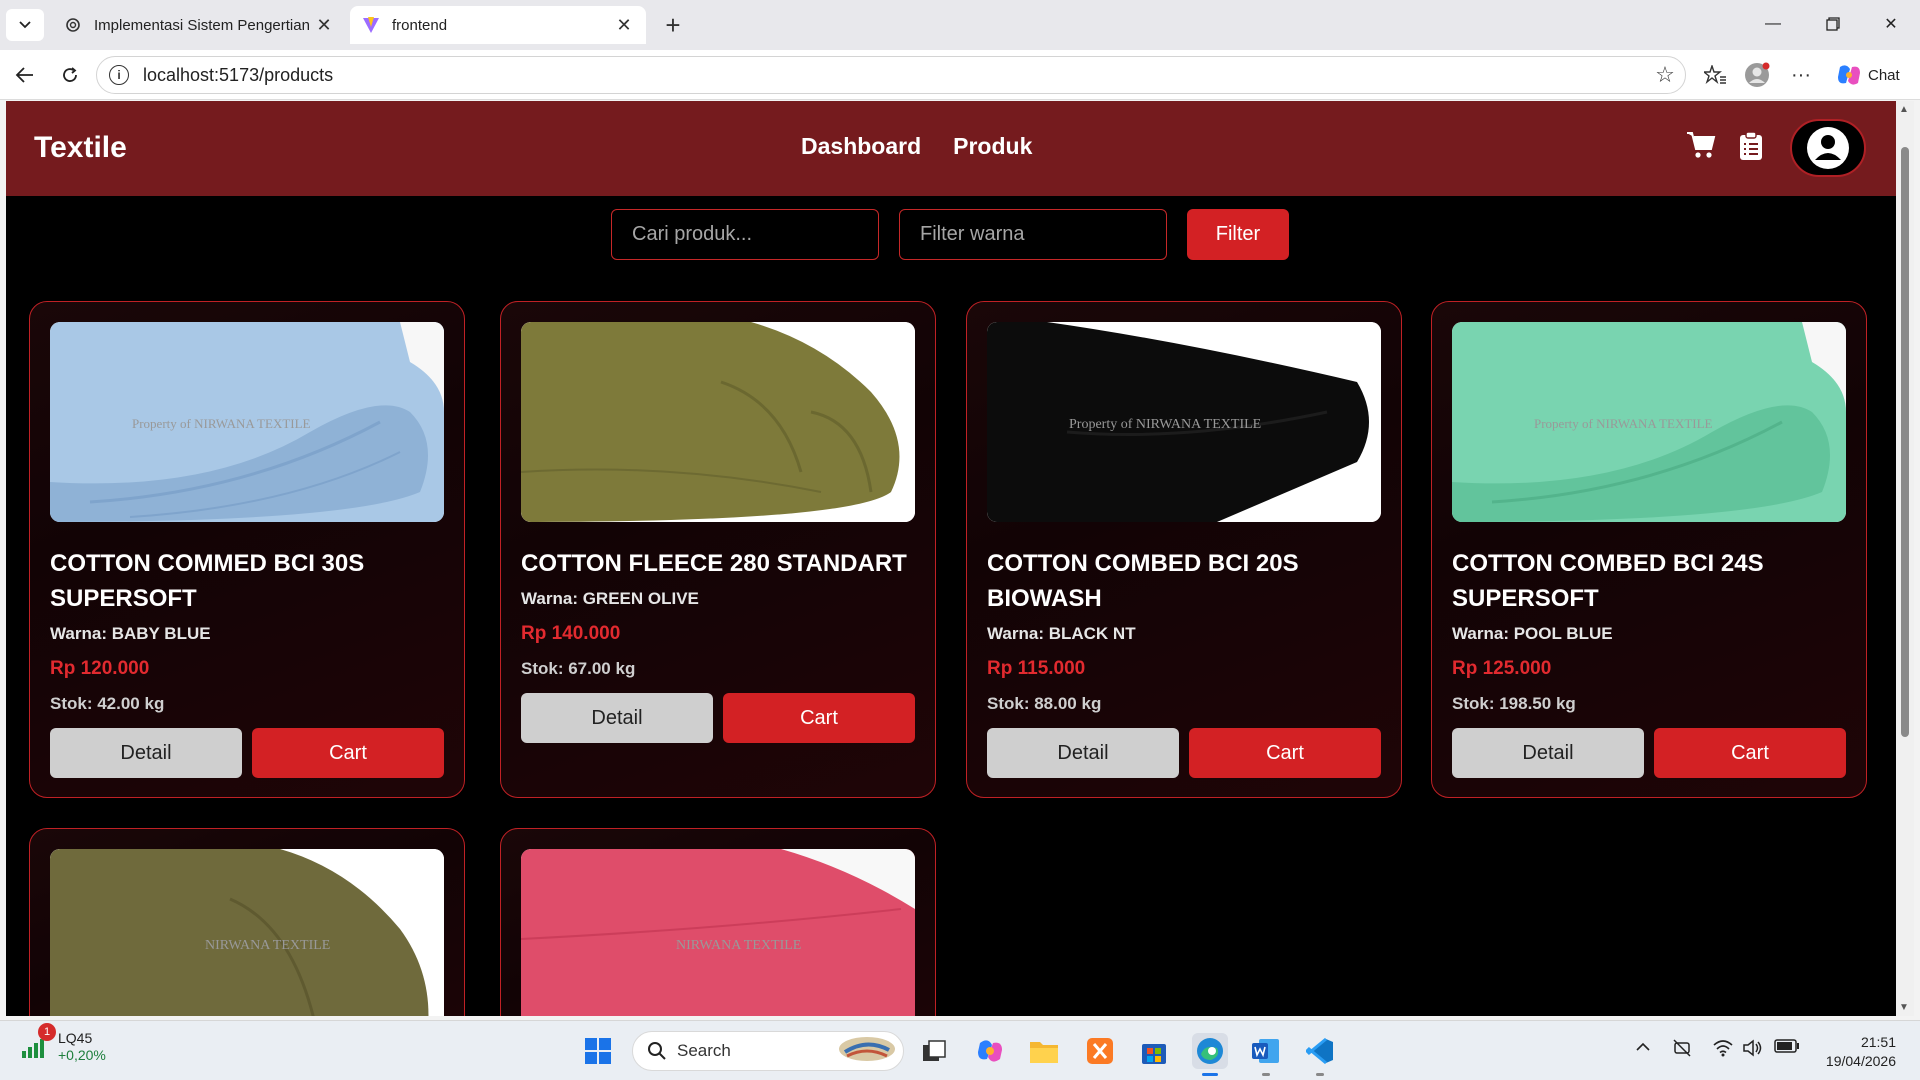 The width and height of the screenshot is (1920, 1080). I want to click on app-navbar: Textile Dashboard Produk, so click(951, 148).